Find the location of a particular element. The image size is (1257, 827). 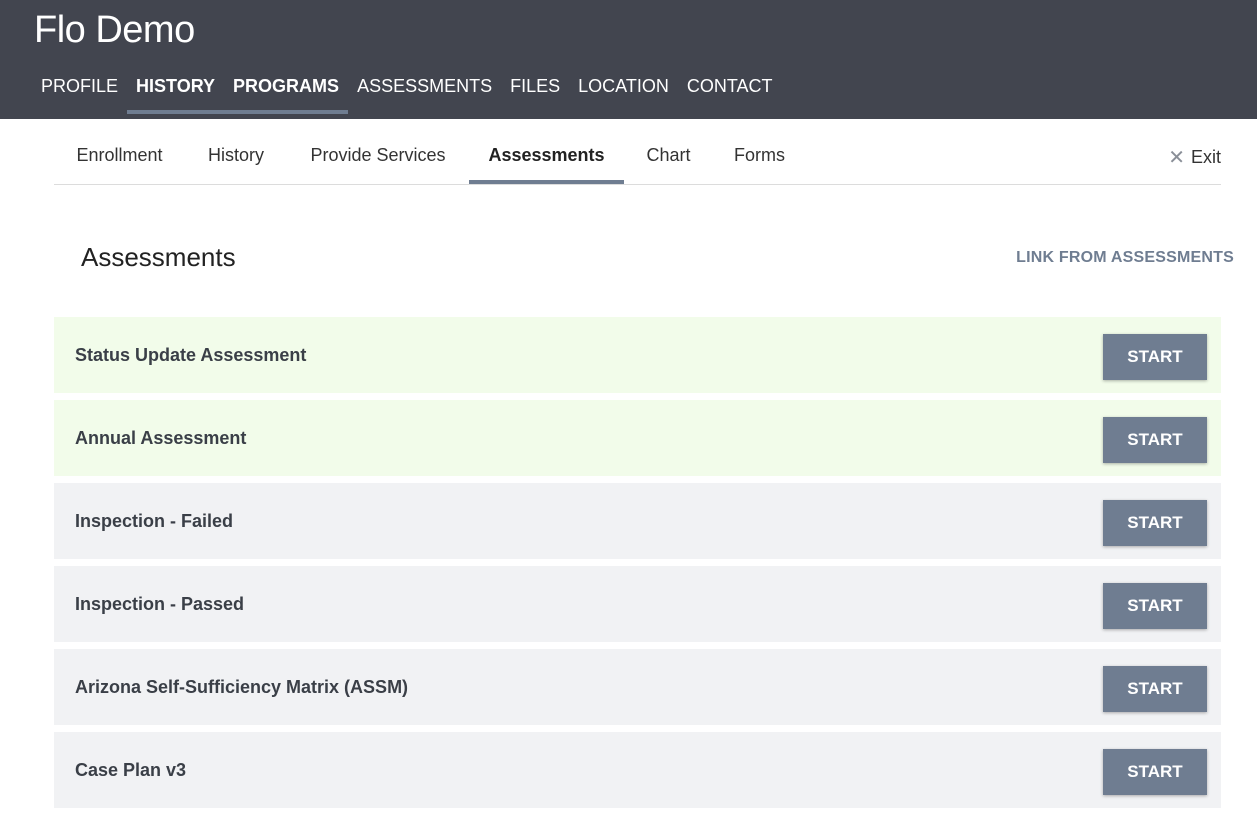

assessment-name: Annual Assessment is located at coordinates (161, 438).